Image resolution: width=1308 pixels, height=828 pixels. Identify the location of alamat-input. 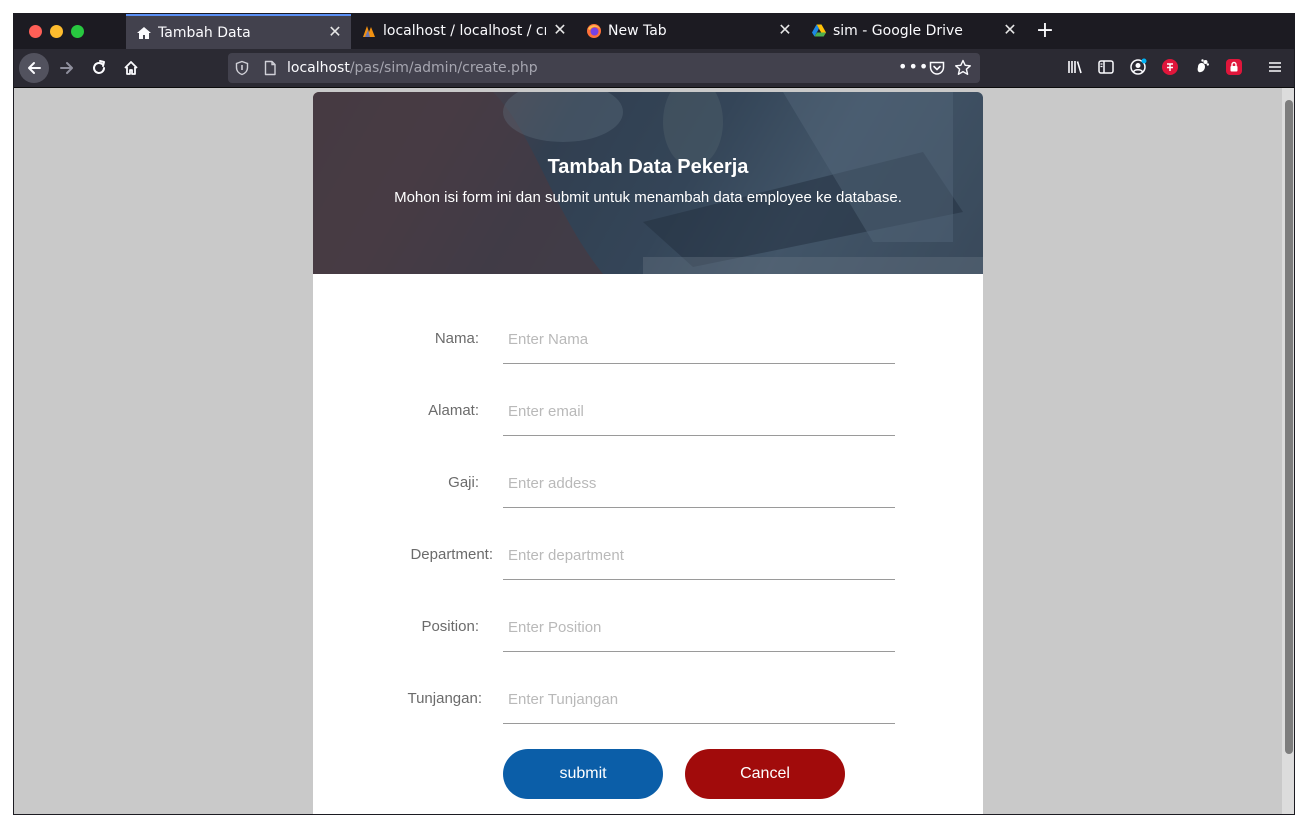
(699, 412).